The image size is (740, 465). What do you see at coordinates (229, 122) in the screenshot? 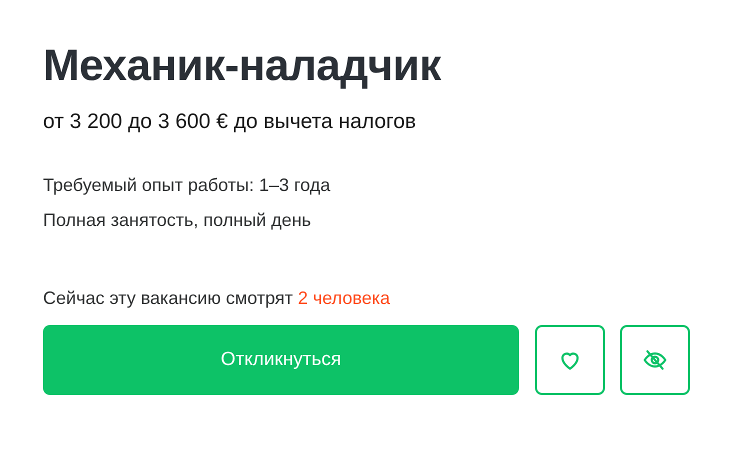
I see `salary-text: от 3 200 до 3 600 € до вычета налогов` at bounding box center [229, 122].